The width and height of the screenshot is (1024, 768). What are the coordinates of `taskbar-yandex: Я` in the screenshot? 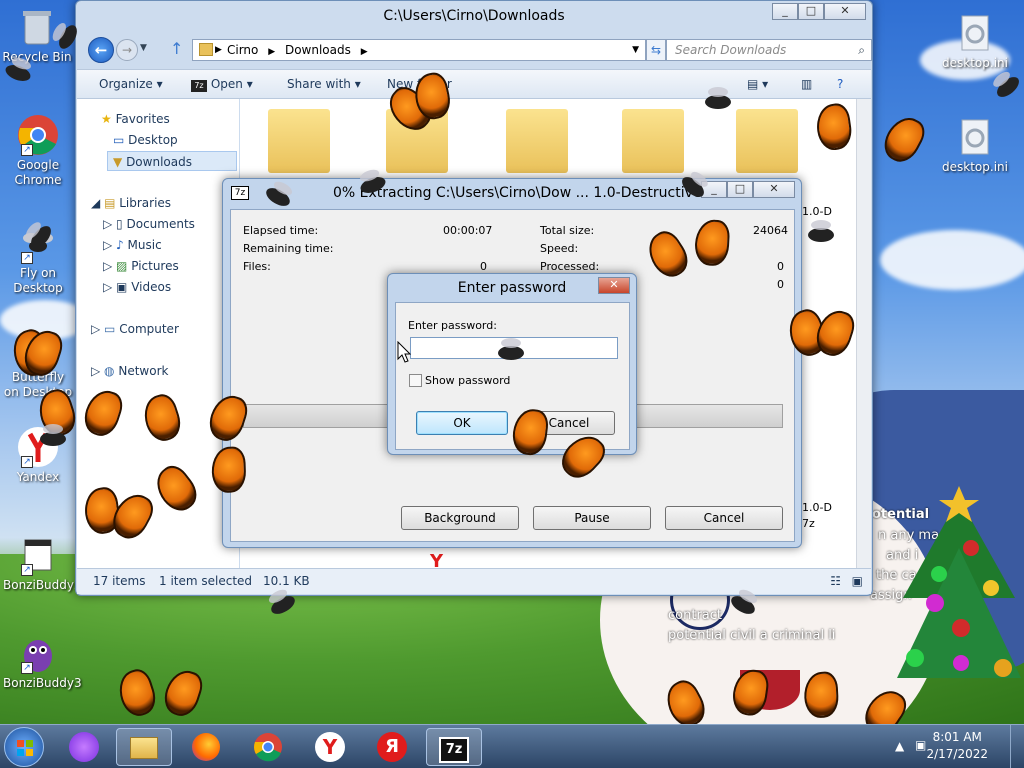 It's located at (392, 747).